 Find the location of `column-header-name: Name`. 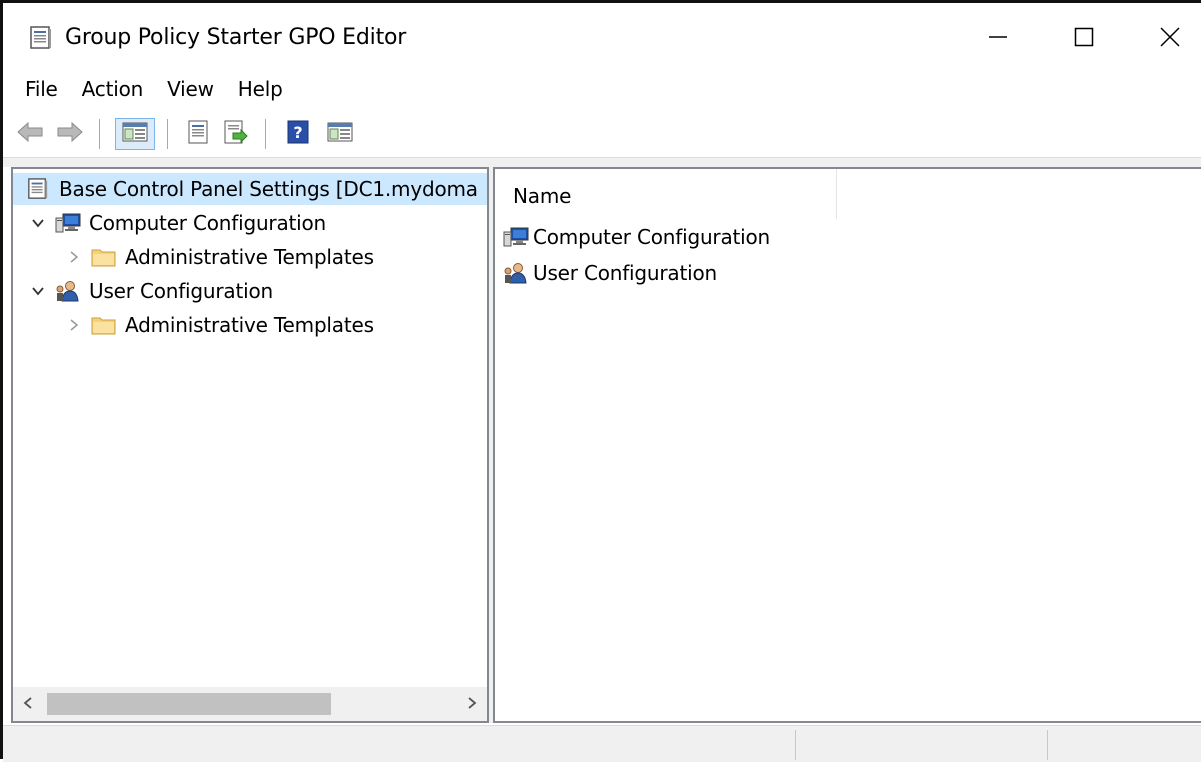

column-header-name: Name is located at coordinates (666, 194).